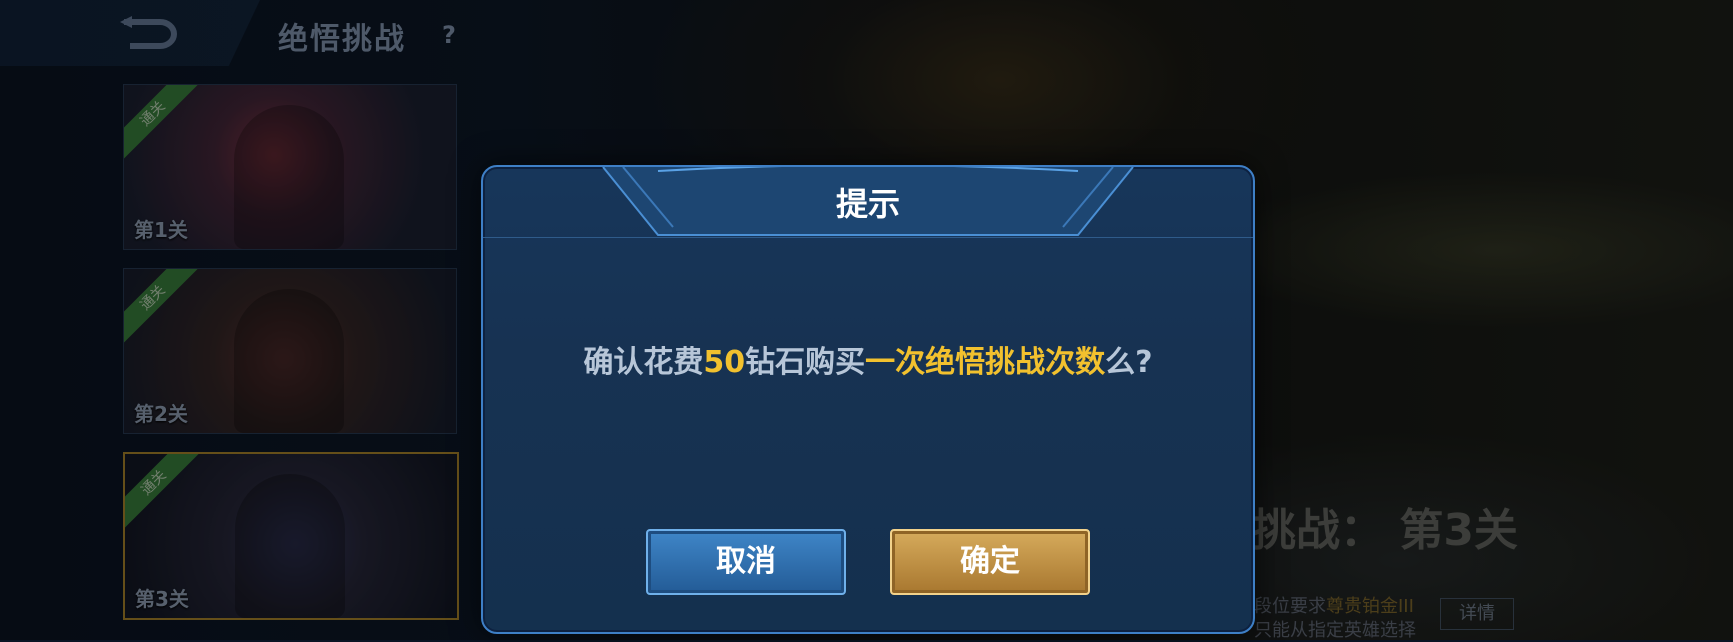 The height and width of the screenshot is (642, 1733). I want to click on dialog-header: 提示, so click(868, 202).